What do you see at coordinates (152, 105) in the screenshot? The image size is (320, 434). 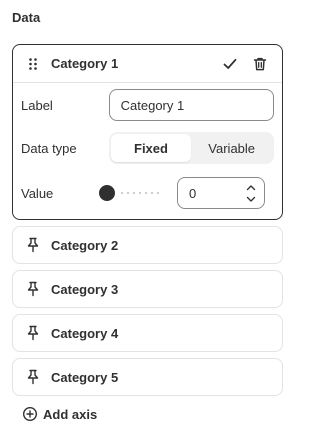 I see `label-input-value: Category 1` at bounding box center [152, 105].